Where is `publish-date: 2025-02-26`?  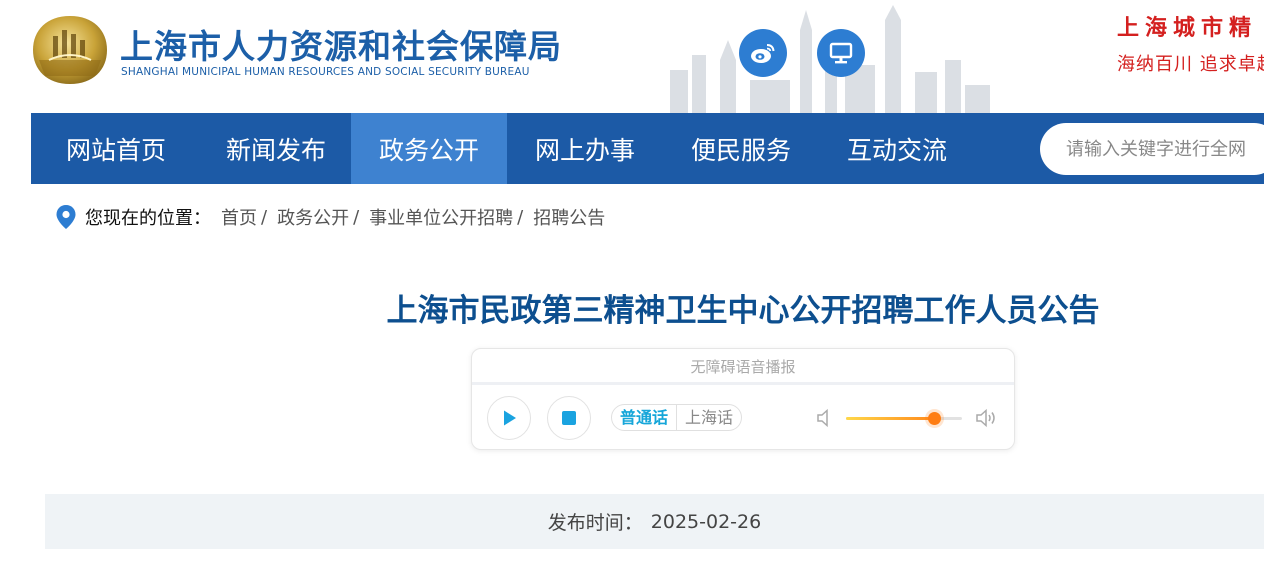 publish-date: 2025-02-26 is located at coordinates (706, 521).